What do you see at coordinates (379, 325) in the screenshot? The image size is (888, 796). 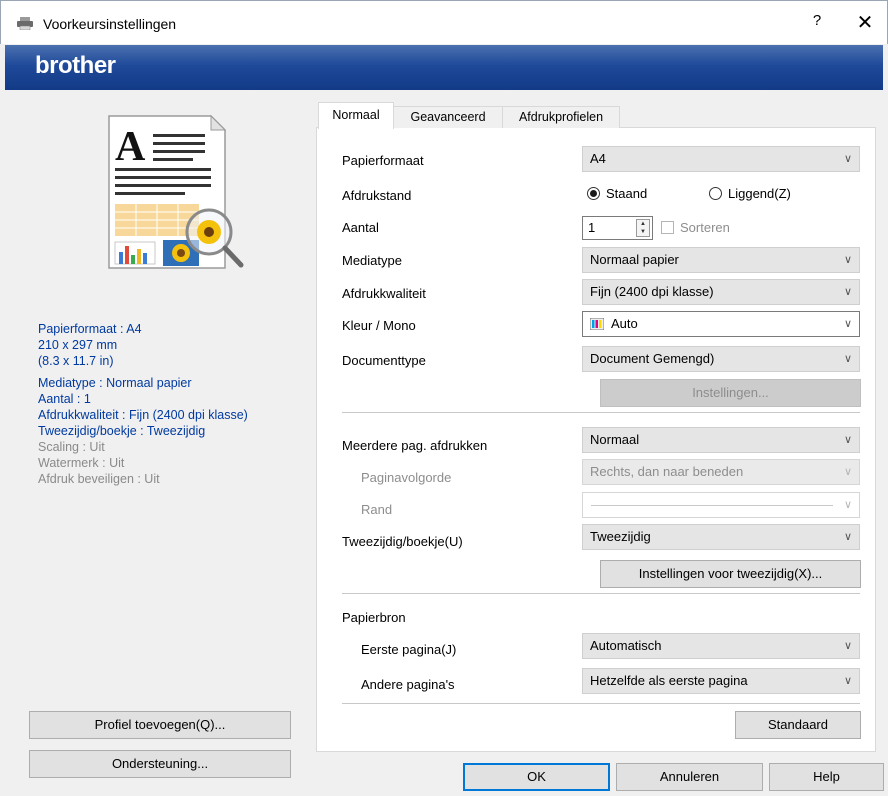 I see `color-mono-label: Kleur / Mono` at bounding box center [379, 325].